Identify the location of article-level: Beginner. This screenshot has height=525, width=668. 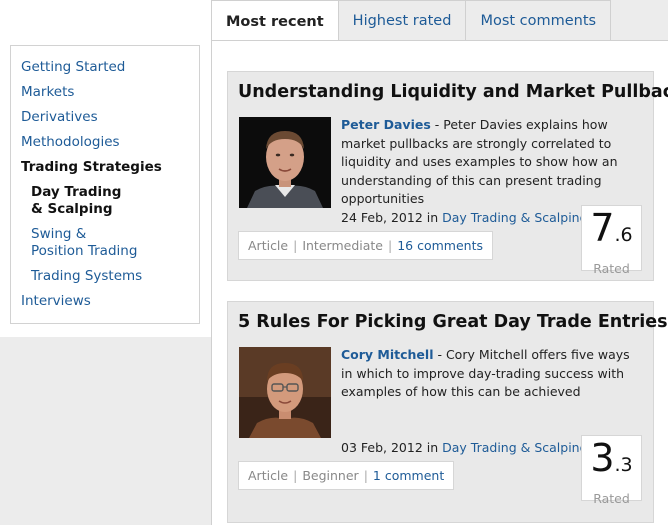
(330, 475).